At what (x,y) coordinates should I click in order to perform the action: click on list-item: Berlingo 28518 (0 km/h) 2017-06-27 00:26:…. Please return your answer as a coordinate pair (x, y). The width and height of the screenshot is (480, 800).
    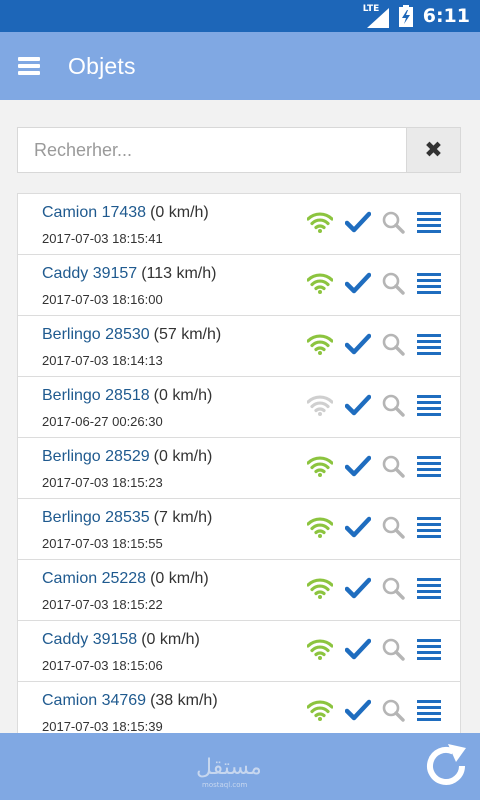
    Looking at the image, I should click on (239, 407).